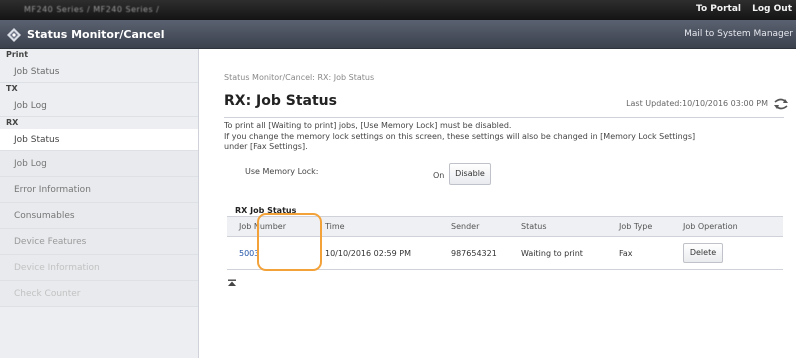  What do you see at coordinates (738, 34) in the screenshot?
I see `mail-to-system-manager-link: Mail to System Manager` at bounding box center [738, 34].